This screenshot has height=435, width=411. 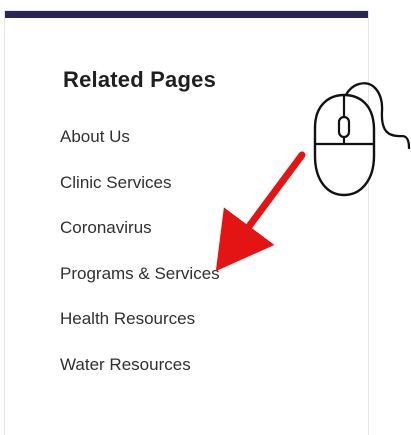 I want to click on card-top-bar, so click(x=186, y=14).